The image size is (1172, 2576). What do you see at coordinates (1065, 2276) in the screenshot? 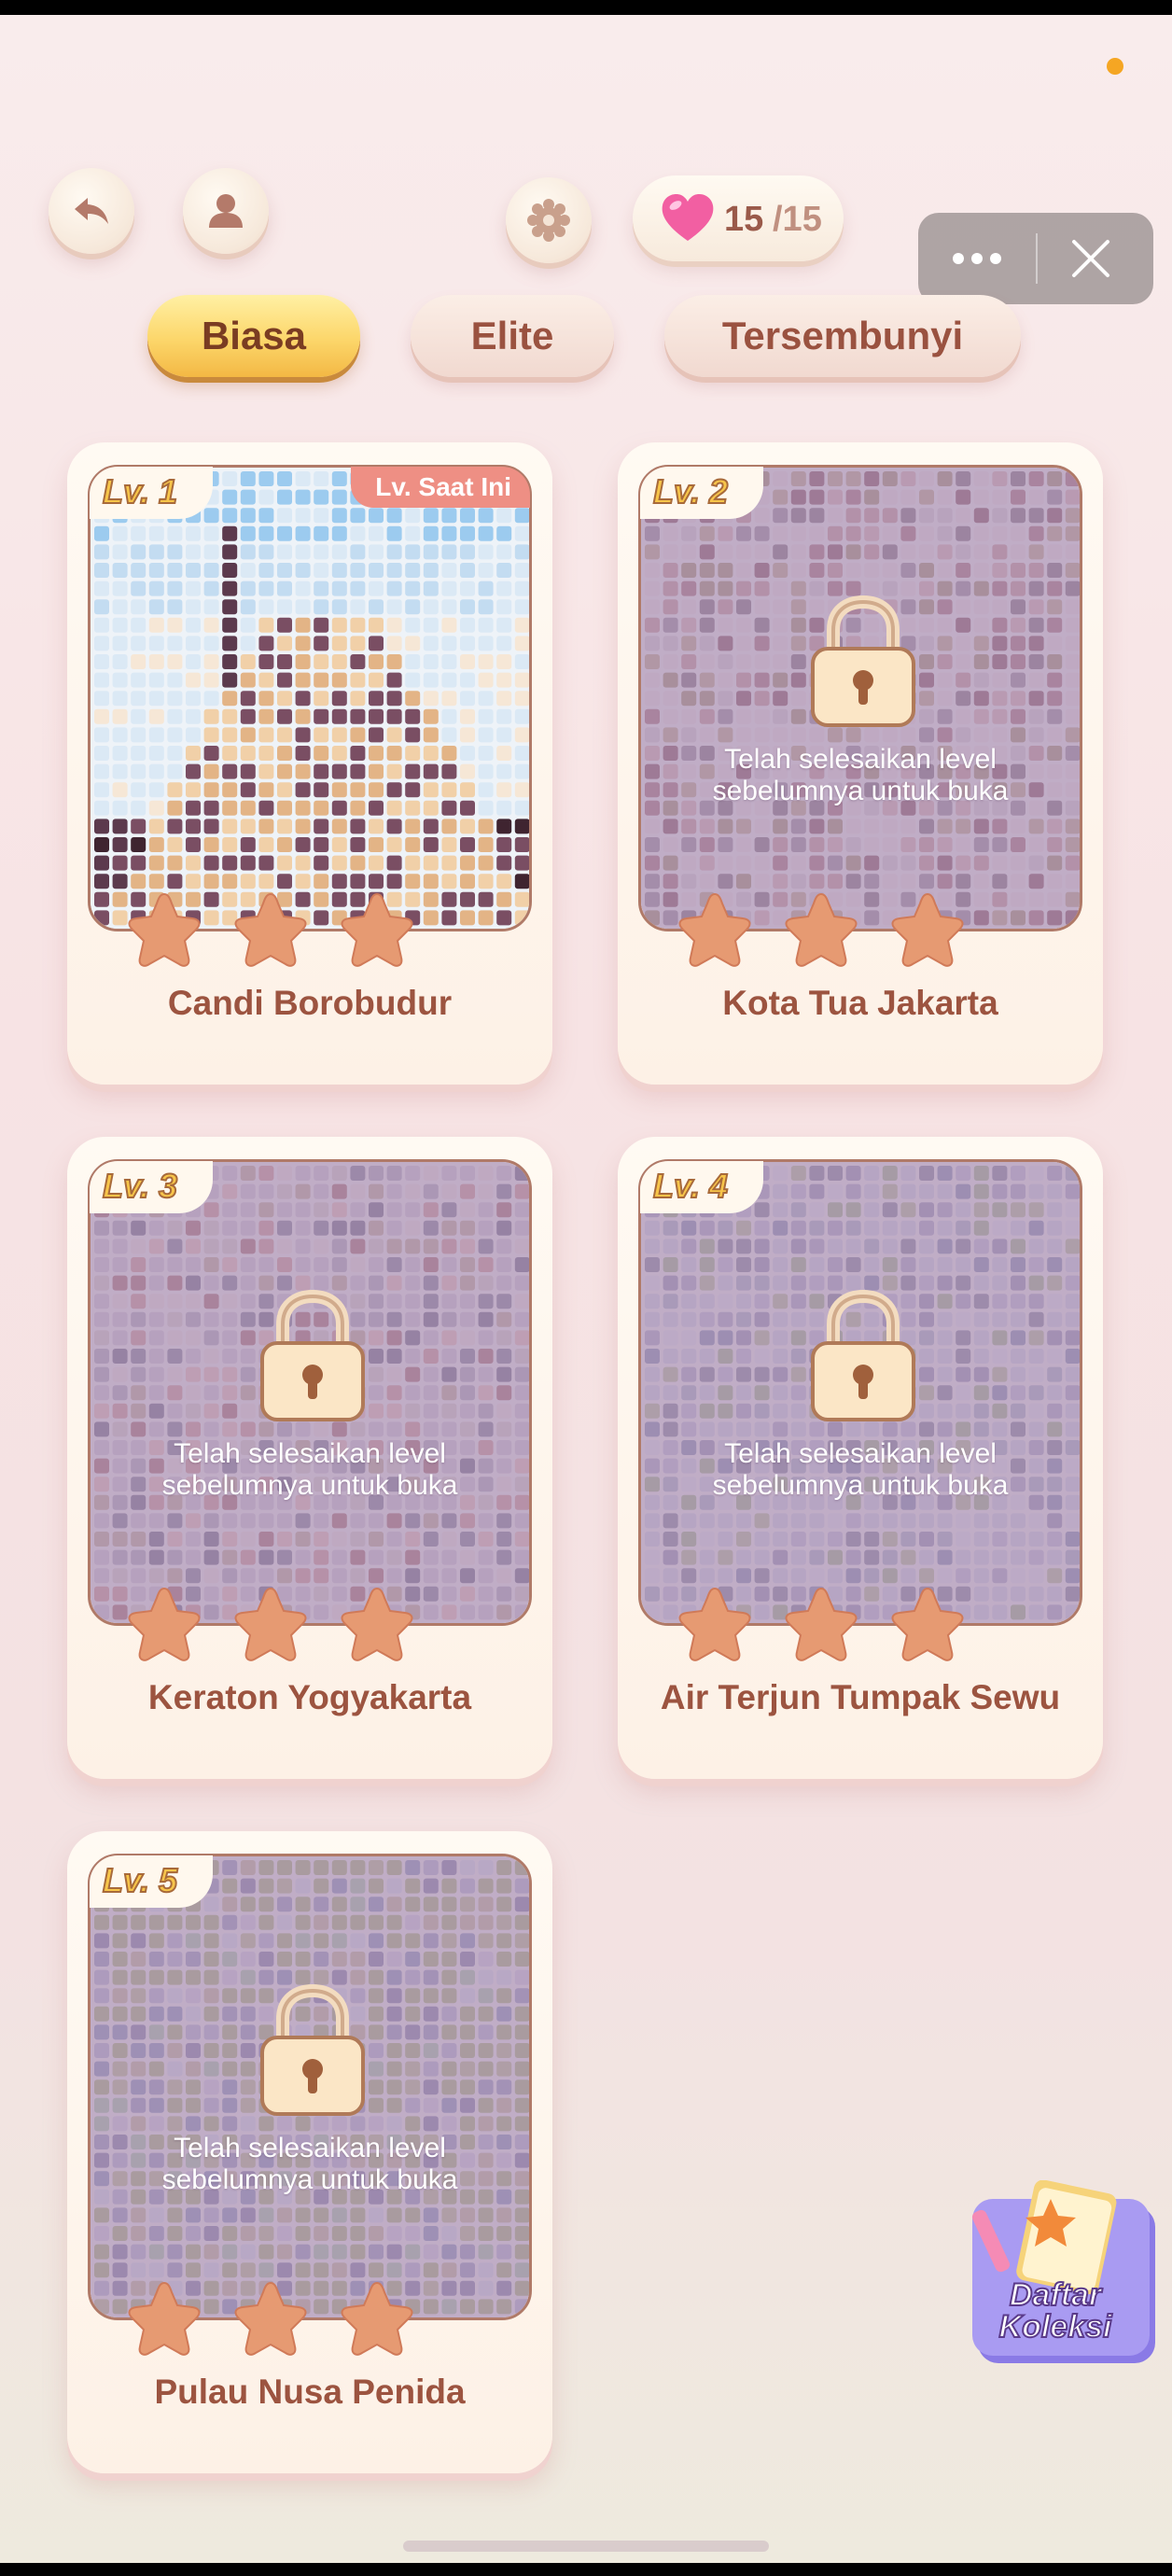
I see `collection-button: Daftar Koleksi` at bounding box center [1065, 2276].